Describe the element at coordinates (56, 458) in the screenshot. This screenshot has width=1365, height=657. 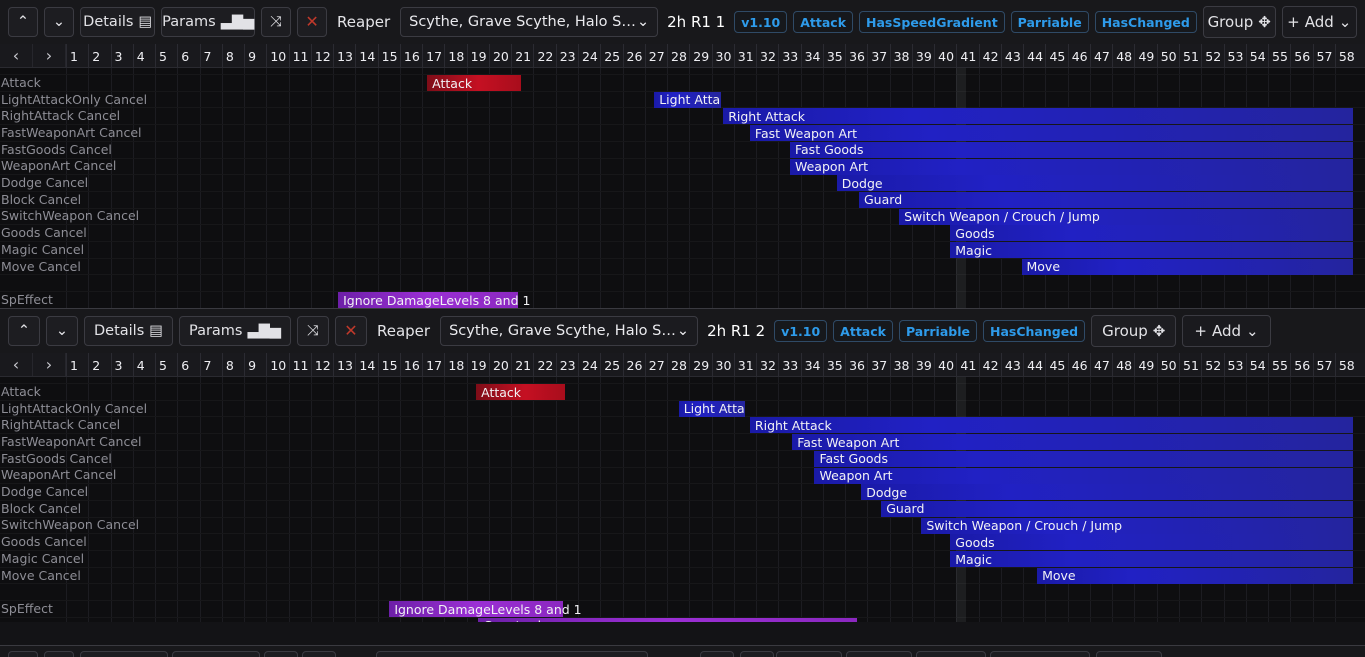
I see `row-label-fastgoods-cancel: FastGoods Cancel` at that location.